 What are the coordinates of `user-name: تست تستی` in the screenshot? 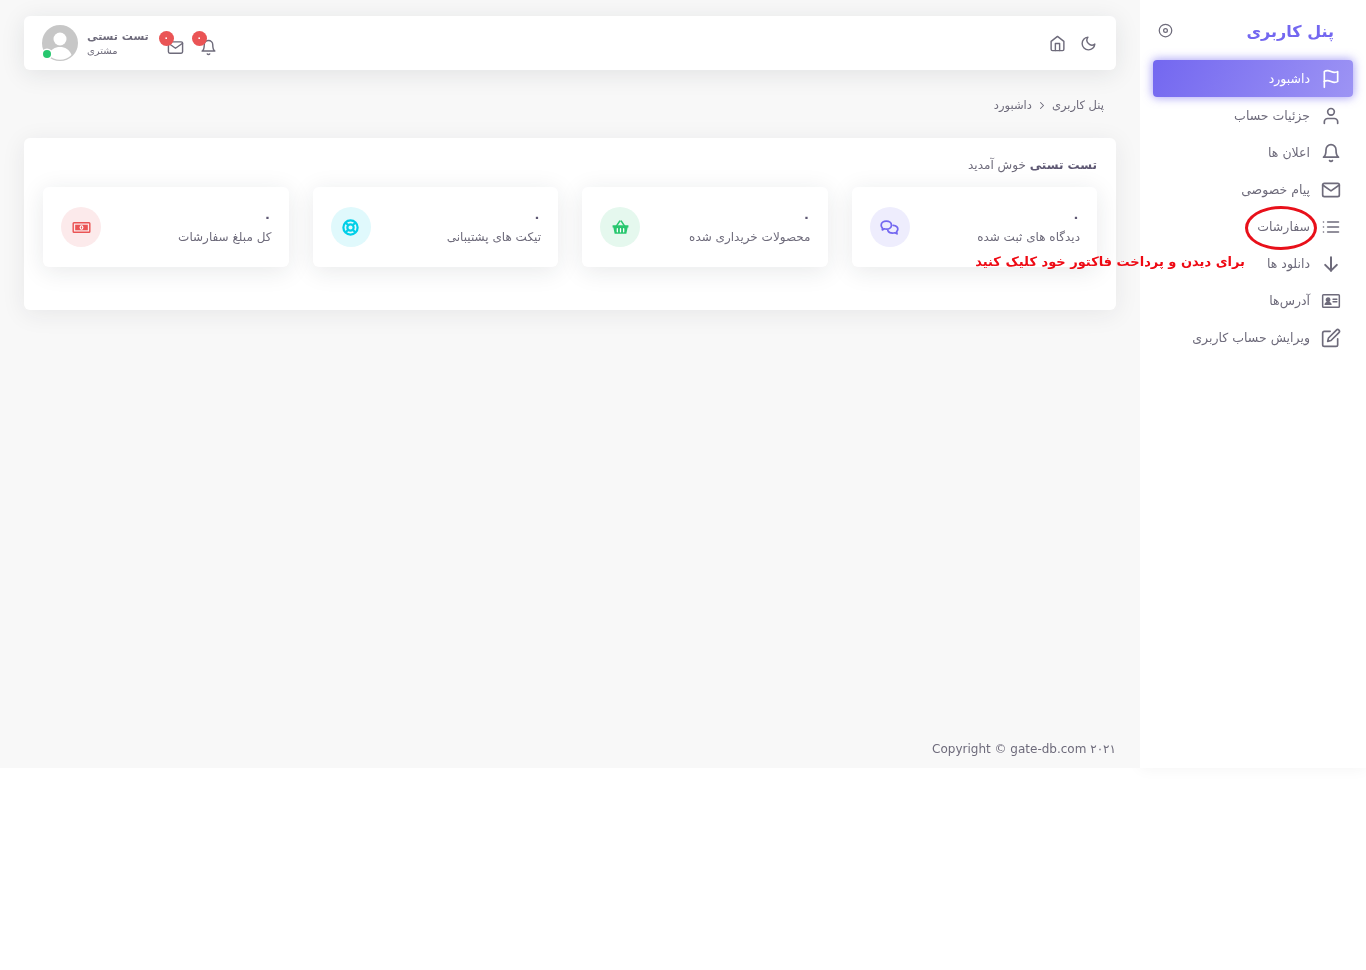 It's located at (118, 36).